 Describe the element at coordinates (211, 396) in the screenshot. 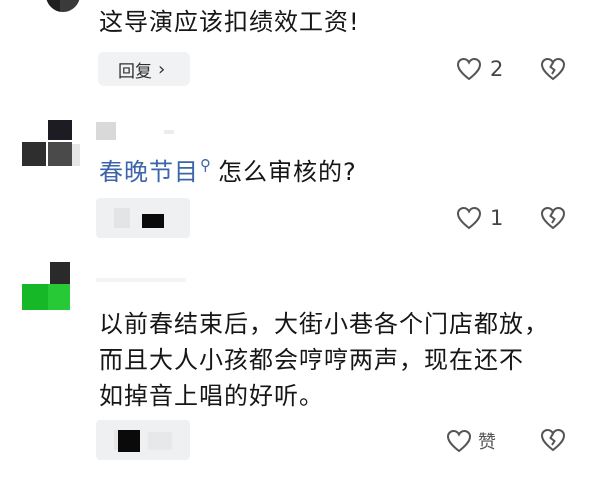

I see `comment-line: 如掉音上唱的好听。` at that location.